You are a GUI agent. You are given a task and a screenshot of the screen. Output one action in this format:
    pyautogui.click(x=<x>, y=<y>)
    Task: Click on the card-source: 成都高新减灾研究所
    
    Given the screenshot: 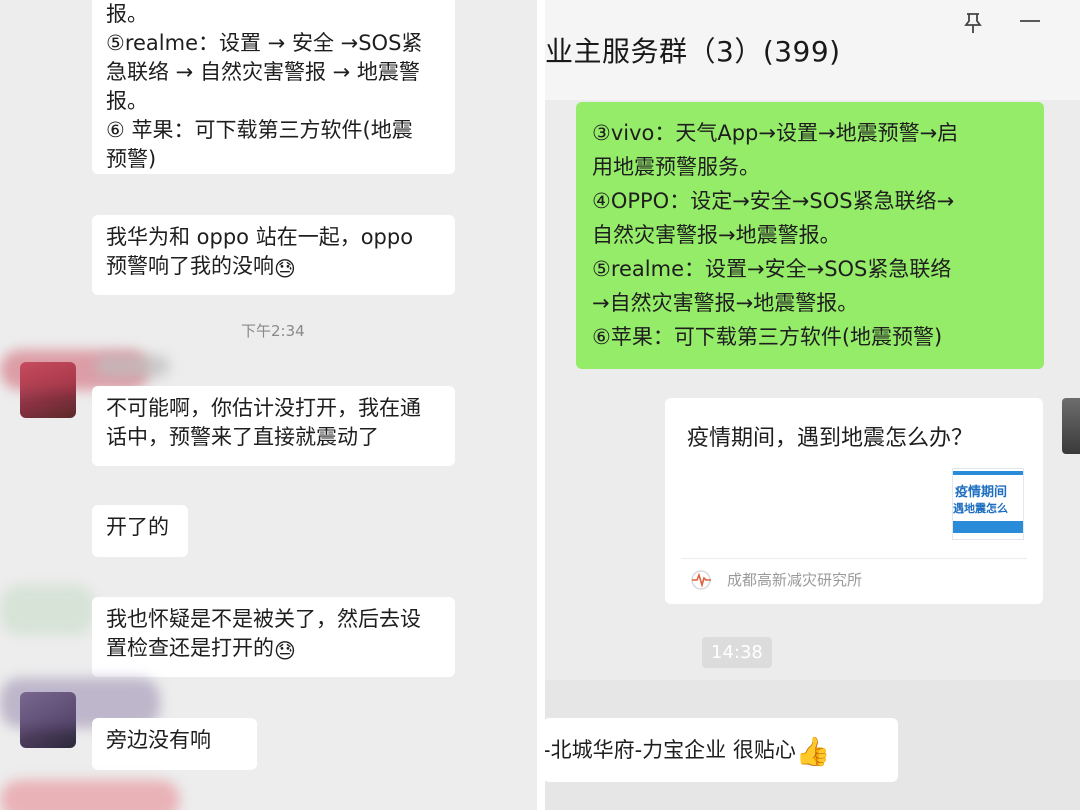 What is the action you would take?
    pyautogui.click(x=795, y=580)
    